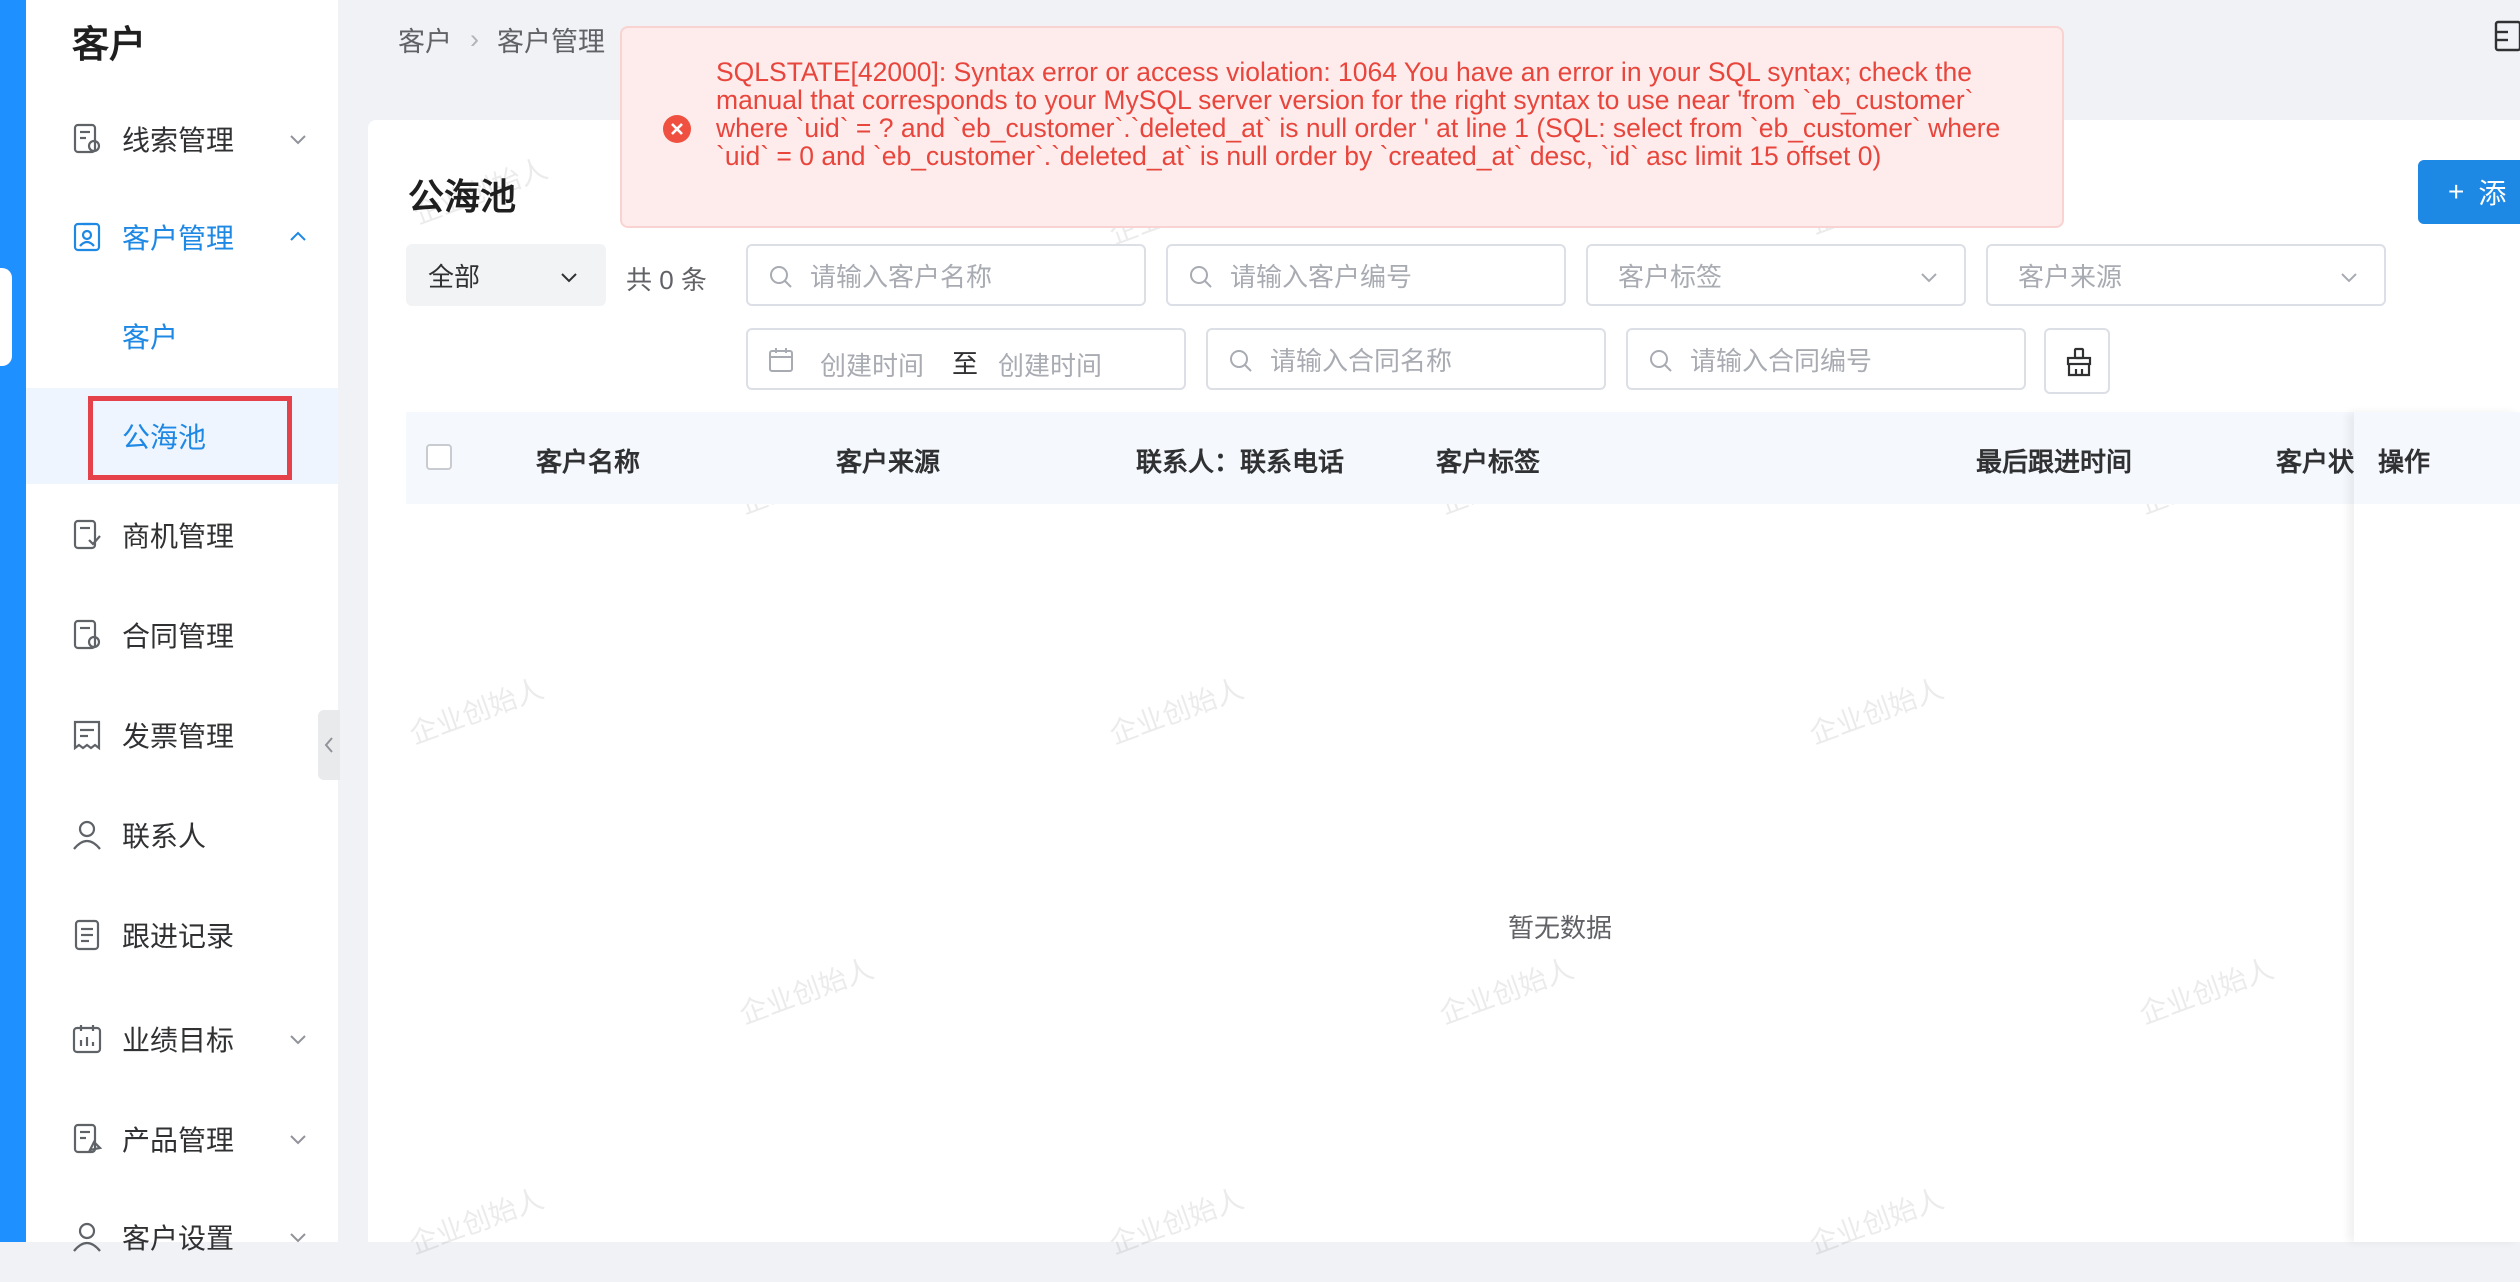 The width and height of the screenshot is (2520, 1282). I want to click on sidebar-item-followups: 跟进记录, so click(182, 935).